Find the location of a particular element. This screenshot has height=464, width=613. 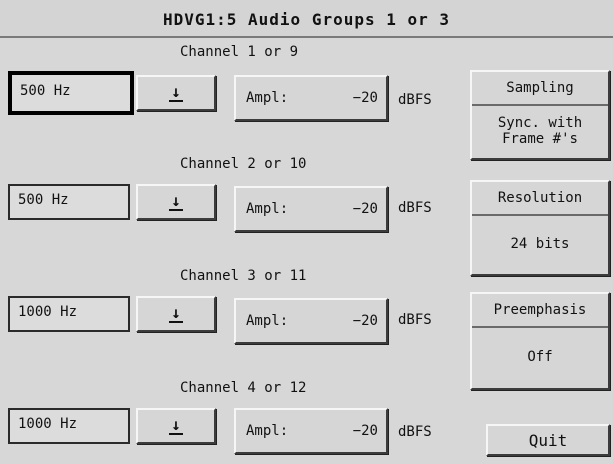

channel-1-unit: dBFS is located at coordinates (415, 100).